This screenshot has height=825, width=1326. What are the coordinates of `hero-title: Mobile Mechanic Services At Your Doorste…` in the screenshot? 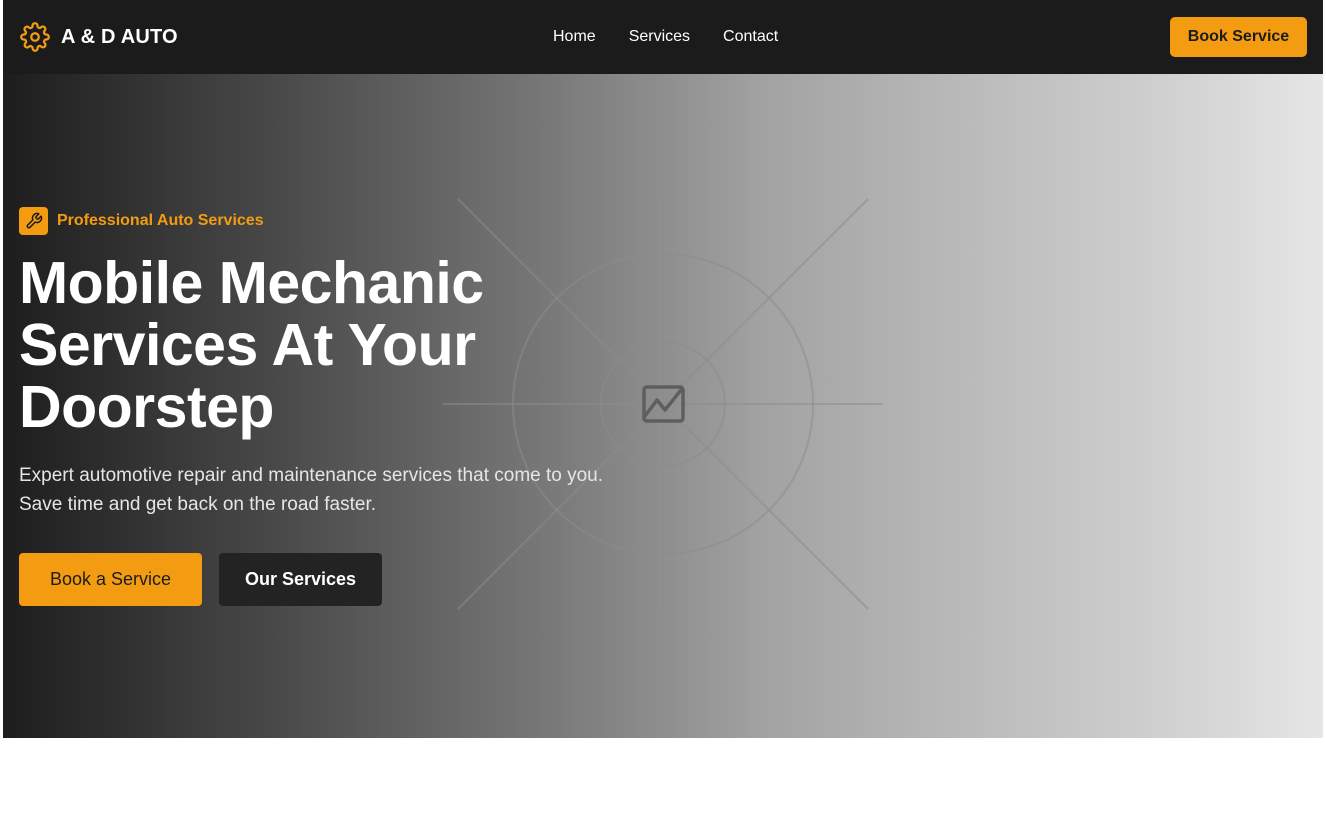 It's located at (339, 345).